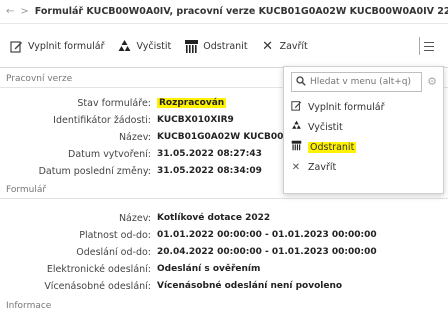  What do you see at coordinates (301, 82) in the screenshot?
I see `search-icon` at bounding box center [301, 82].